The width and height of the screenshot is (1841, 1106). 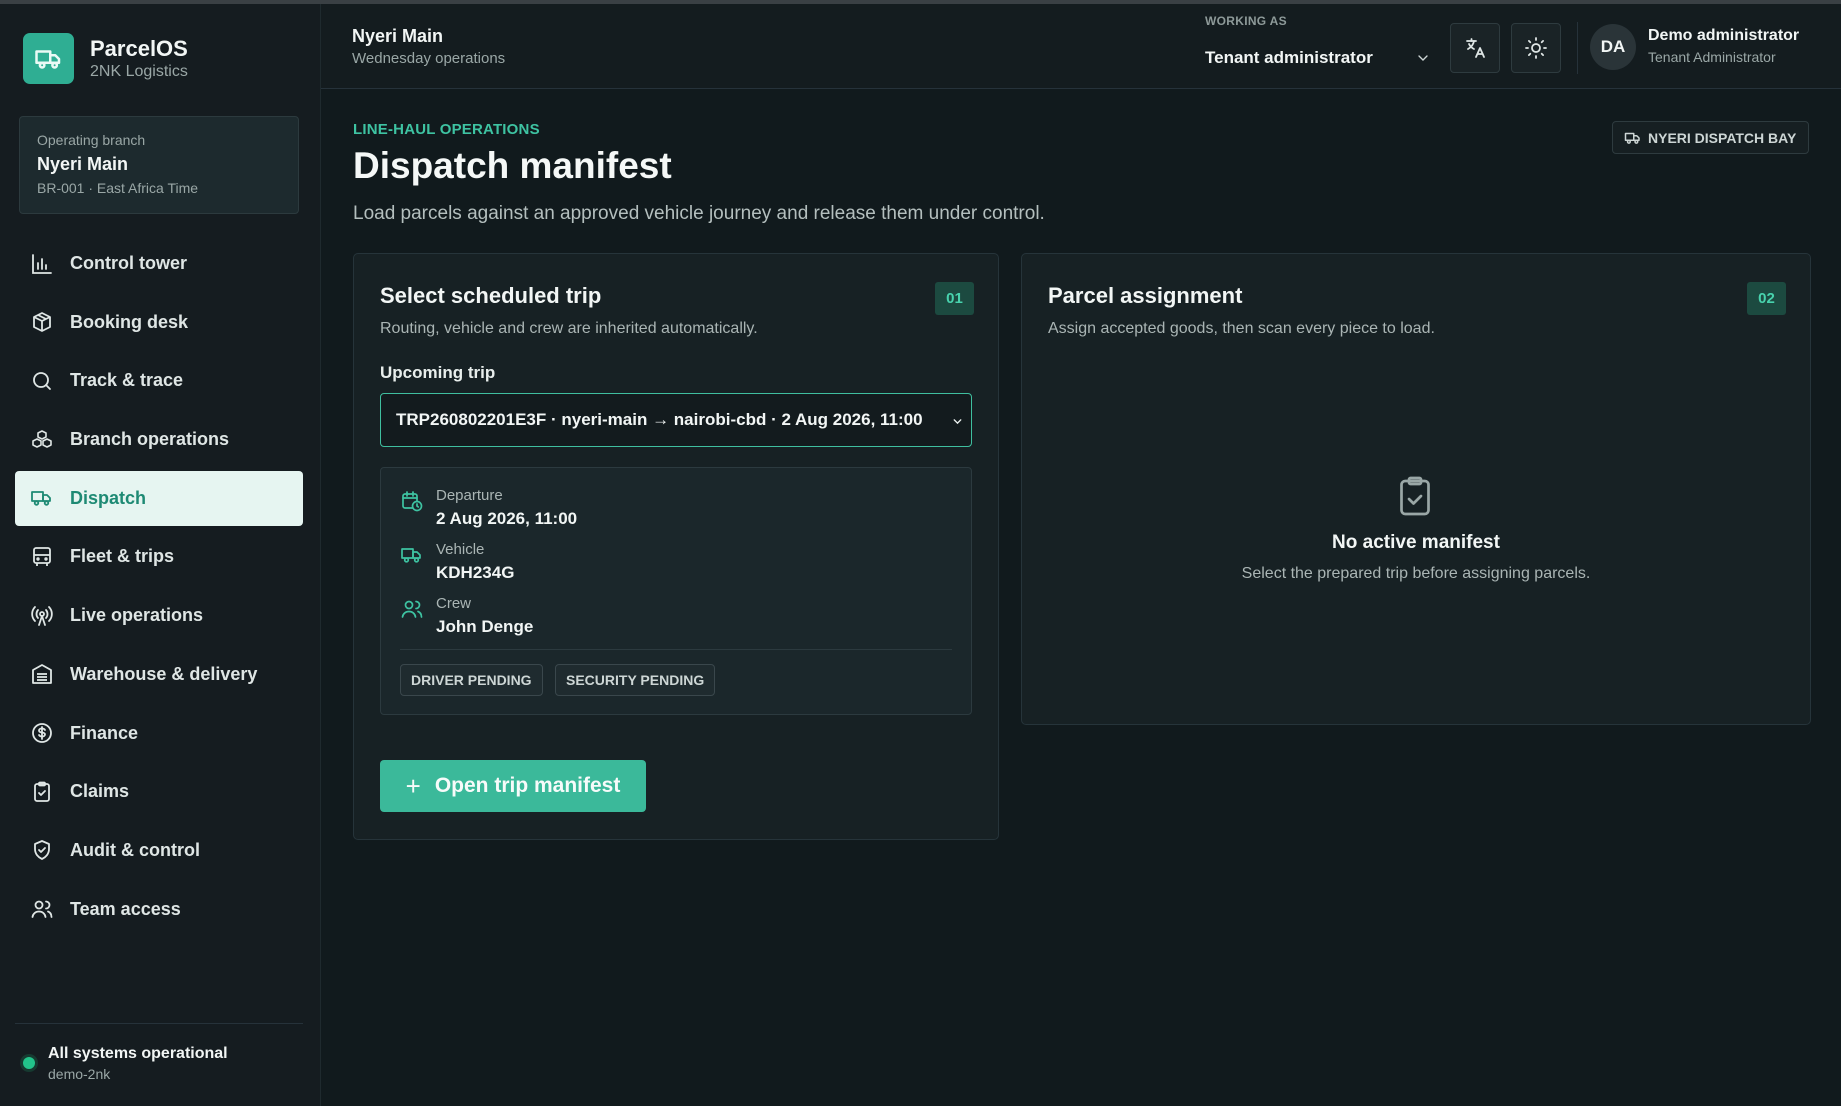 What do you see at coordinates (460, 549) in the screenshot?
I see `vehicle-caption: Vehicle` at bounding box center [460, 549].